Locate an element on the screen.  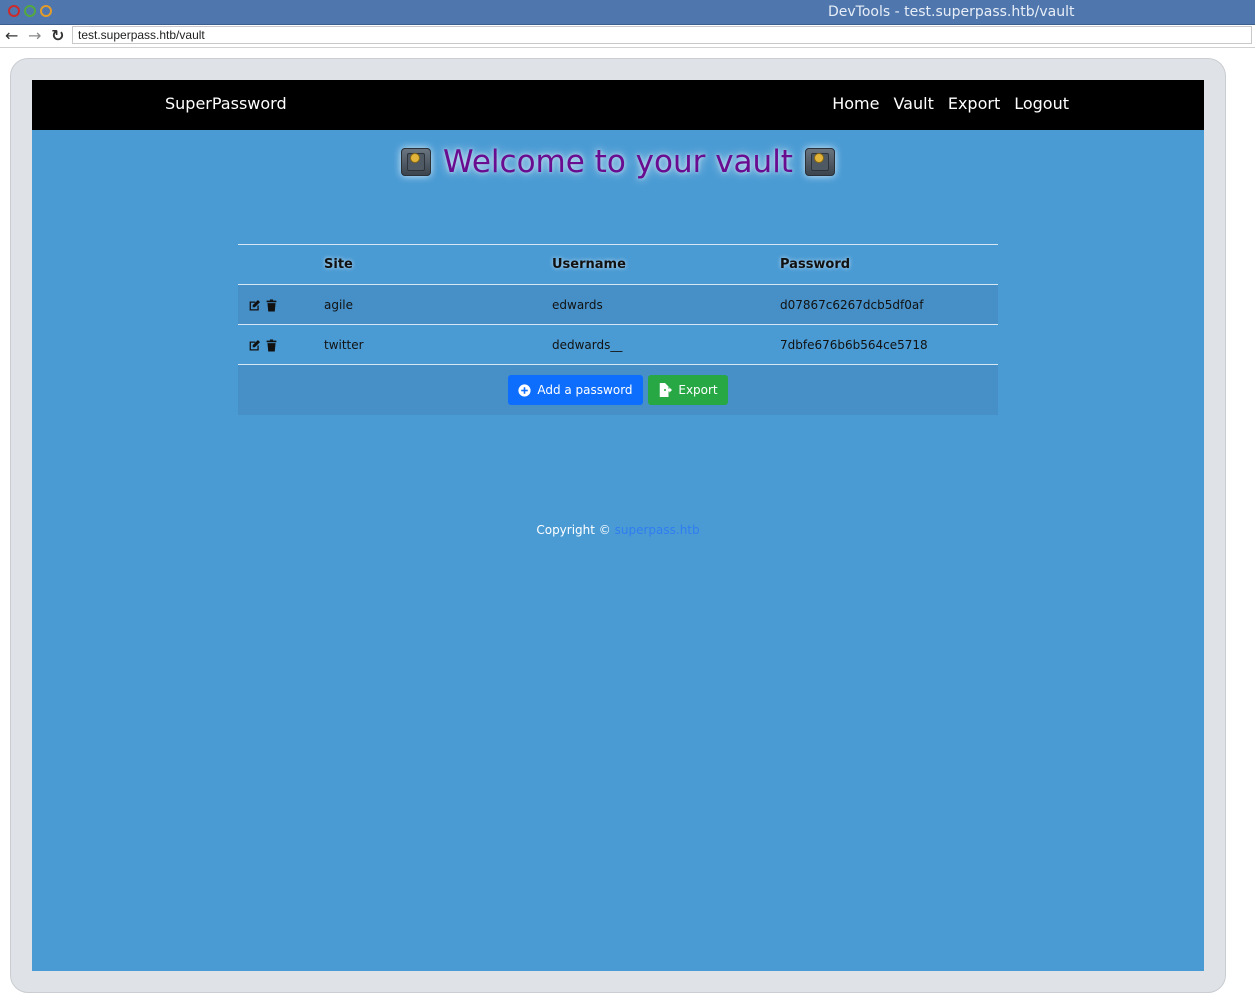
window-controls is located at coordinates (30, 11).